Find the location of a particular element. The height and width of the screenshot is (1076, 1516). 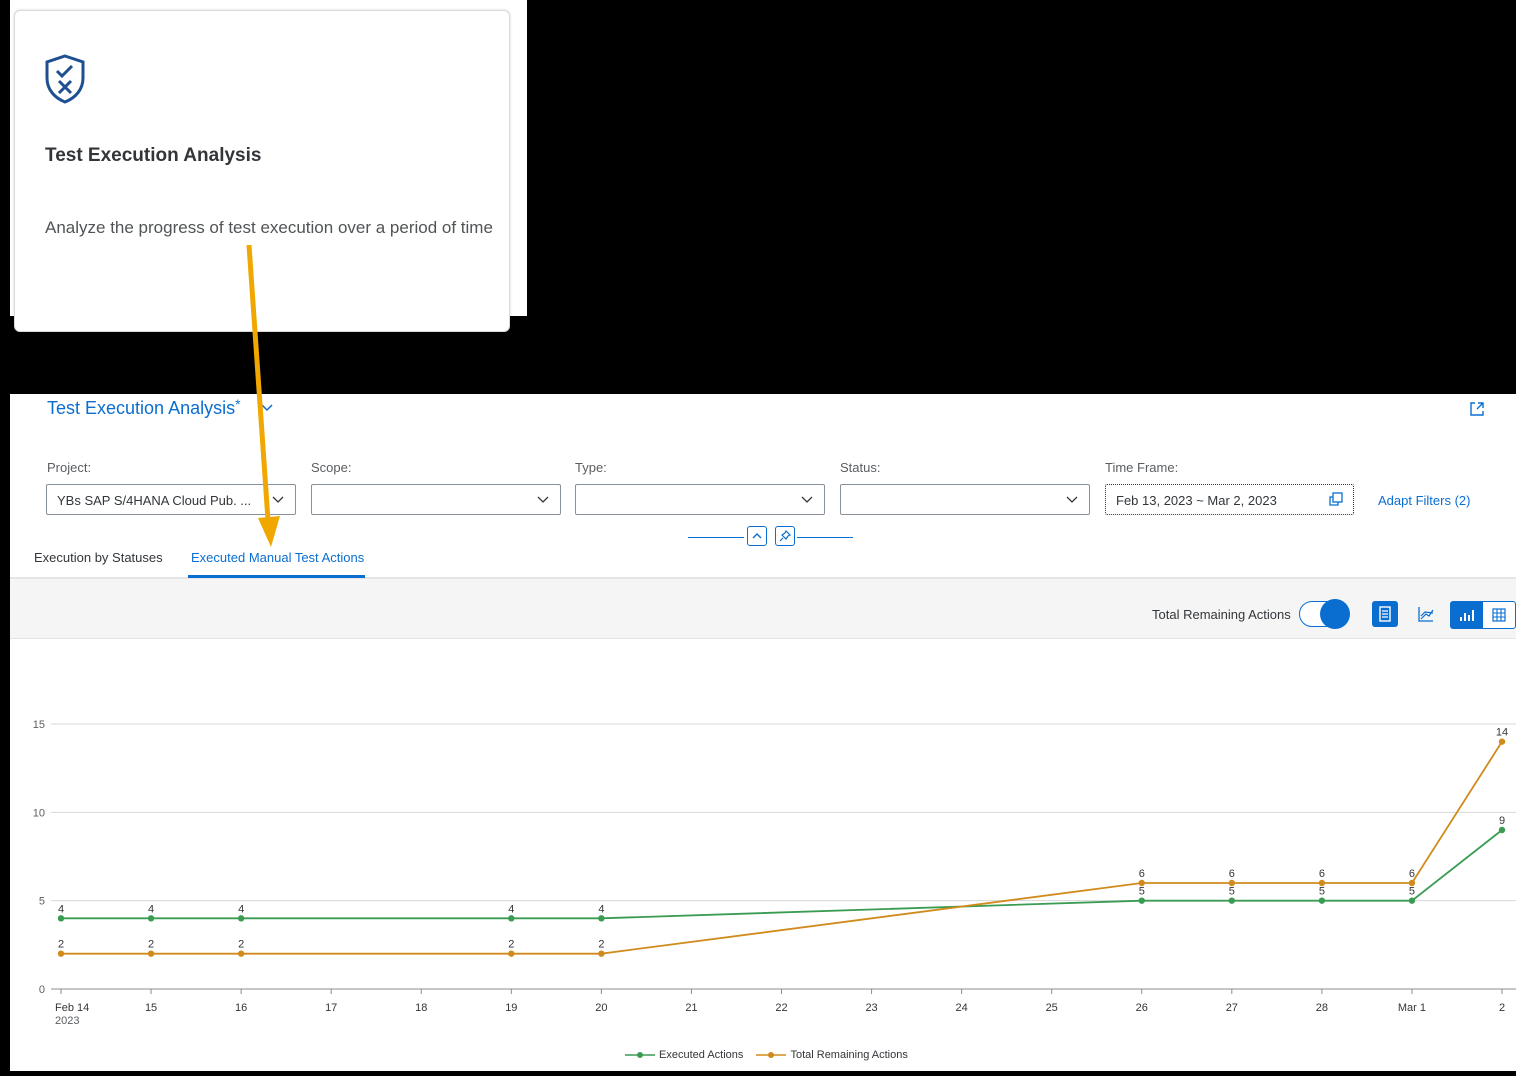

tile-title: Test Execution Analysis is located at coordinates (153, 155).